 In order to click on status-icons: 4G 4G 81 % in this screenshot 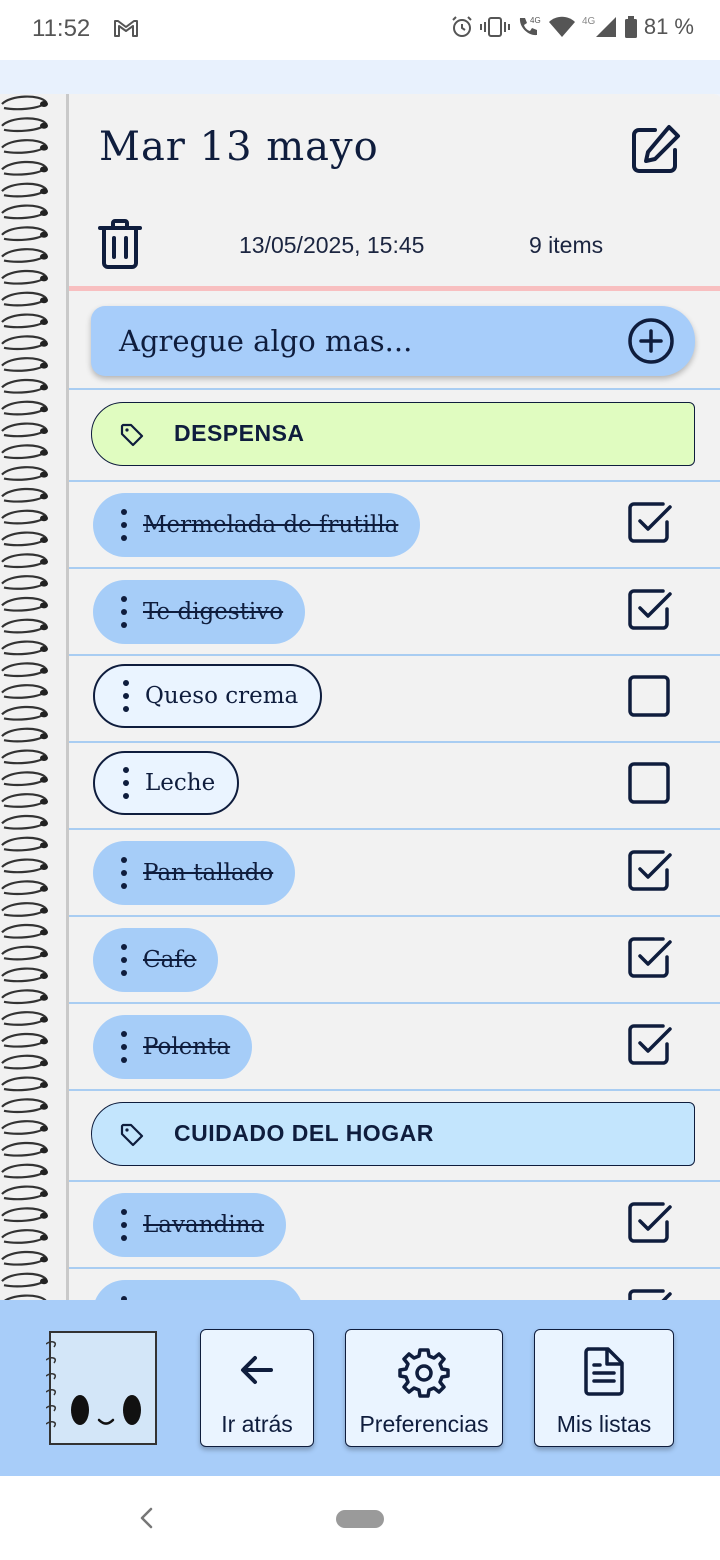, I will do `click(572, 27)`.